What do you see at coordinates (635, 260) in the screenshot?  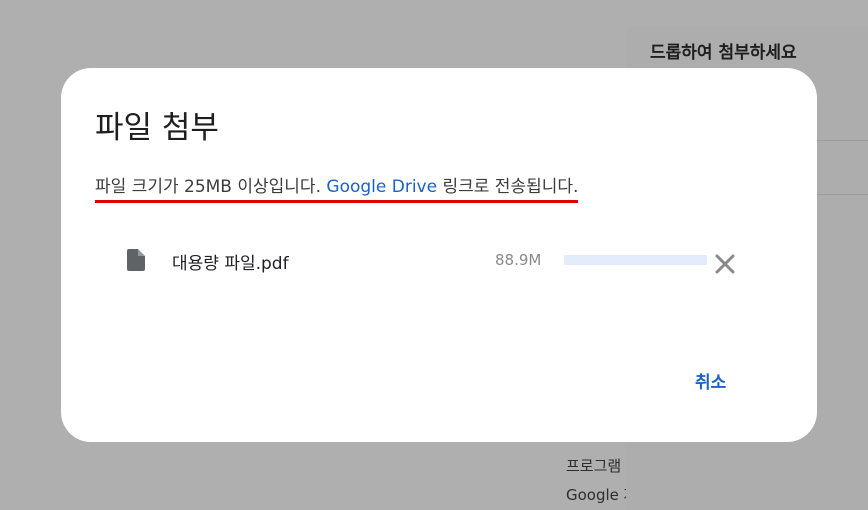 I see `upload-progress-bar` at bounding box center [635, 260].